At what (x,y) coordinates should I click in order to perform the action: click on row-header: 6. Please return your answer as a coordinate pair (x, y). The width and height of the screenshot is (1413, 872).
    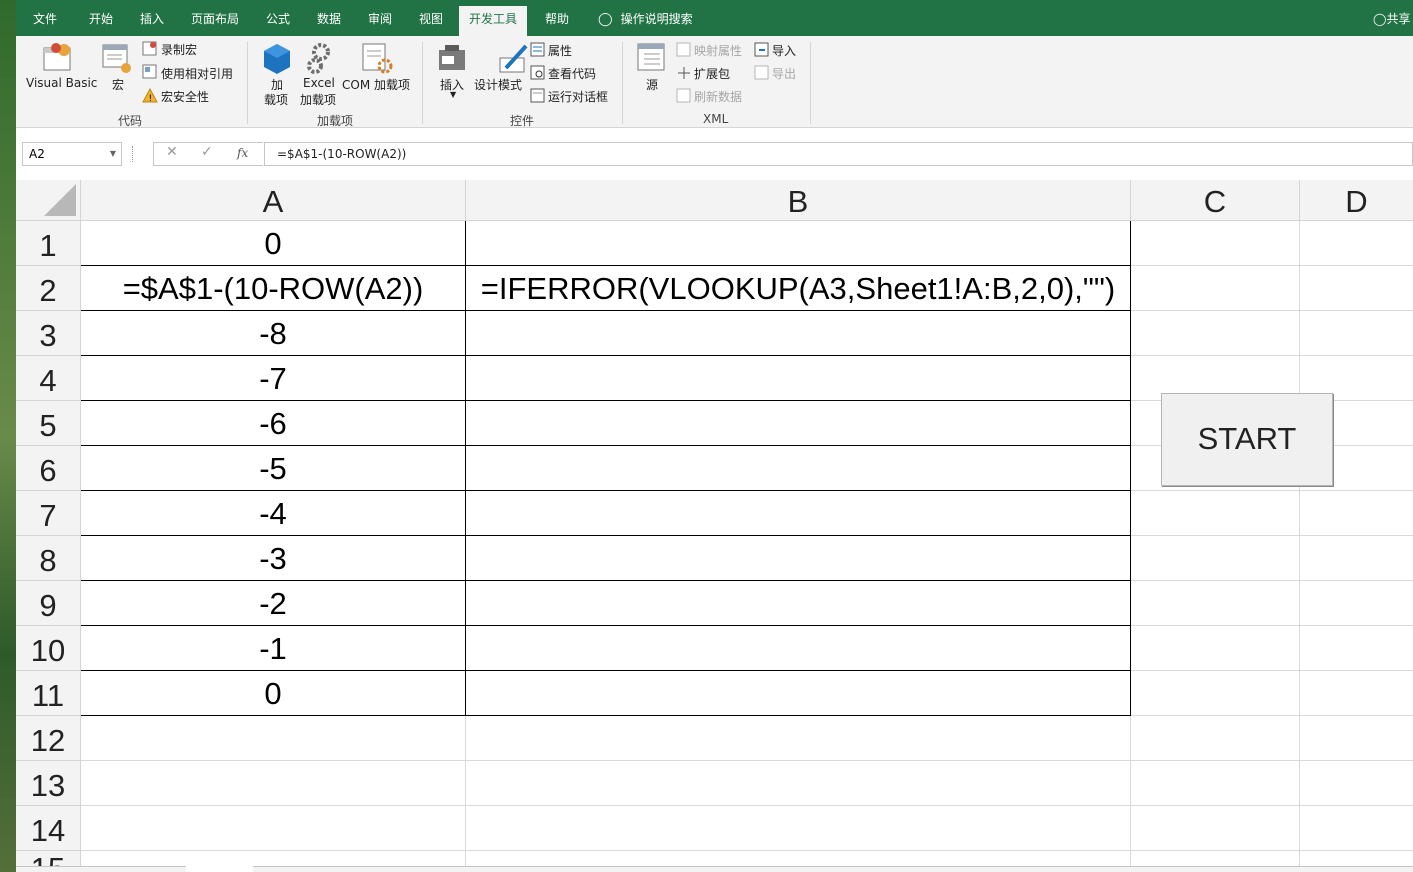
    Looking at the image, I should click on (48, 468).